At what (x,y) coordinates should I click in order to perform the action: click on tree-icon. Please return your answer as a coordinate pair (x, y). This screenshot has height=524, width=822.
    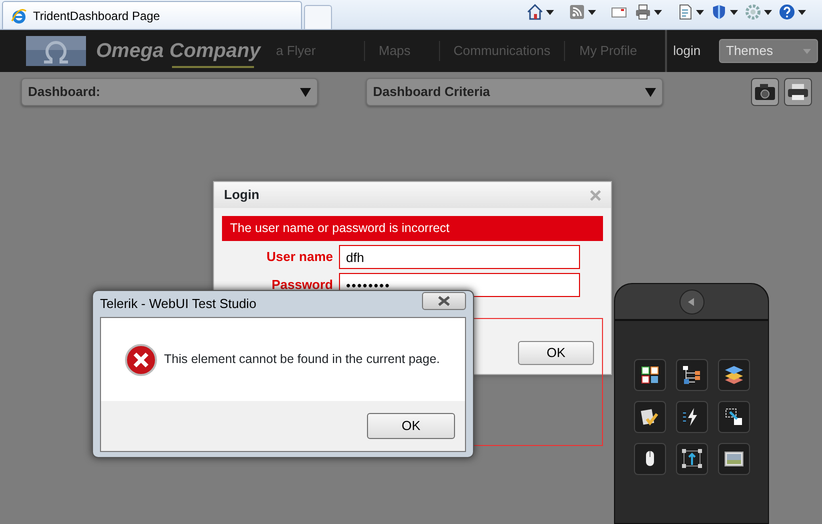
    Looking at the image, I should click on (692, 375).